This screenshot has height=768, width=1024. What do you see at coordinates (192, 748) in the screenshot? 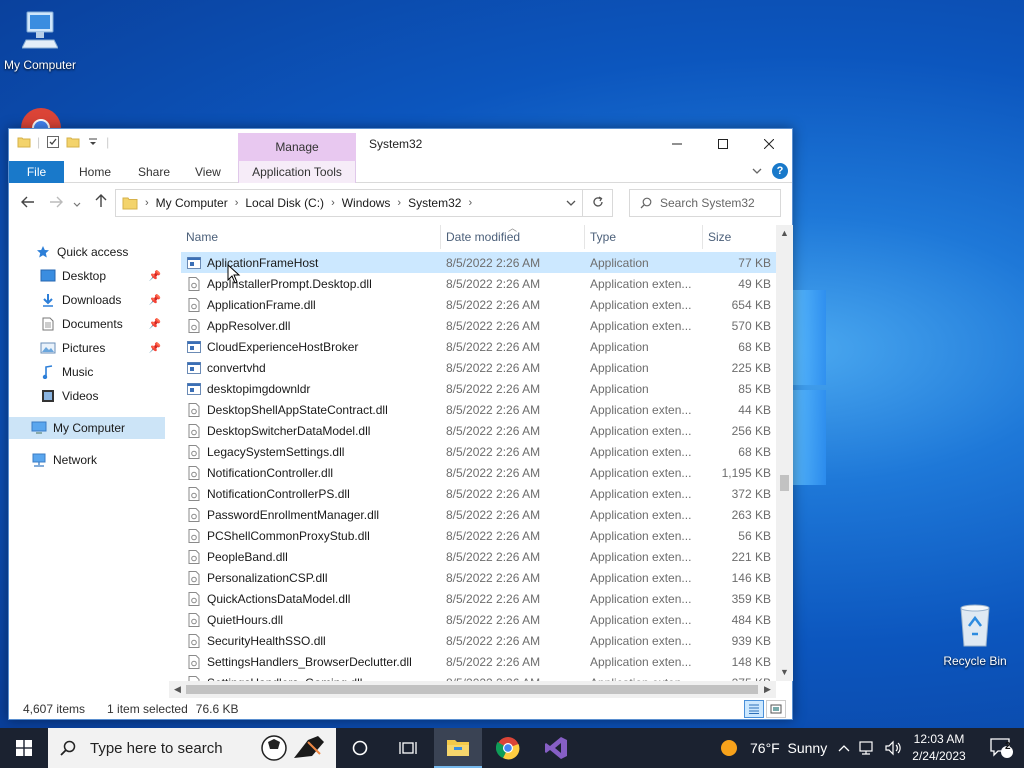
I see `taskbar-search-box: Type here to search` at bounding box center [192, 748].